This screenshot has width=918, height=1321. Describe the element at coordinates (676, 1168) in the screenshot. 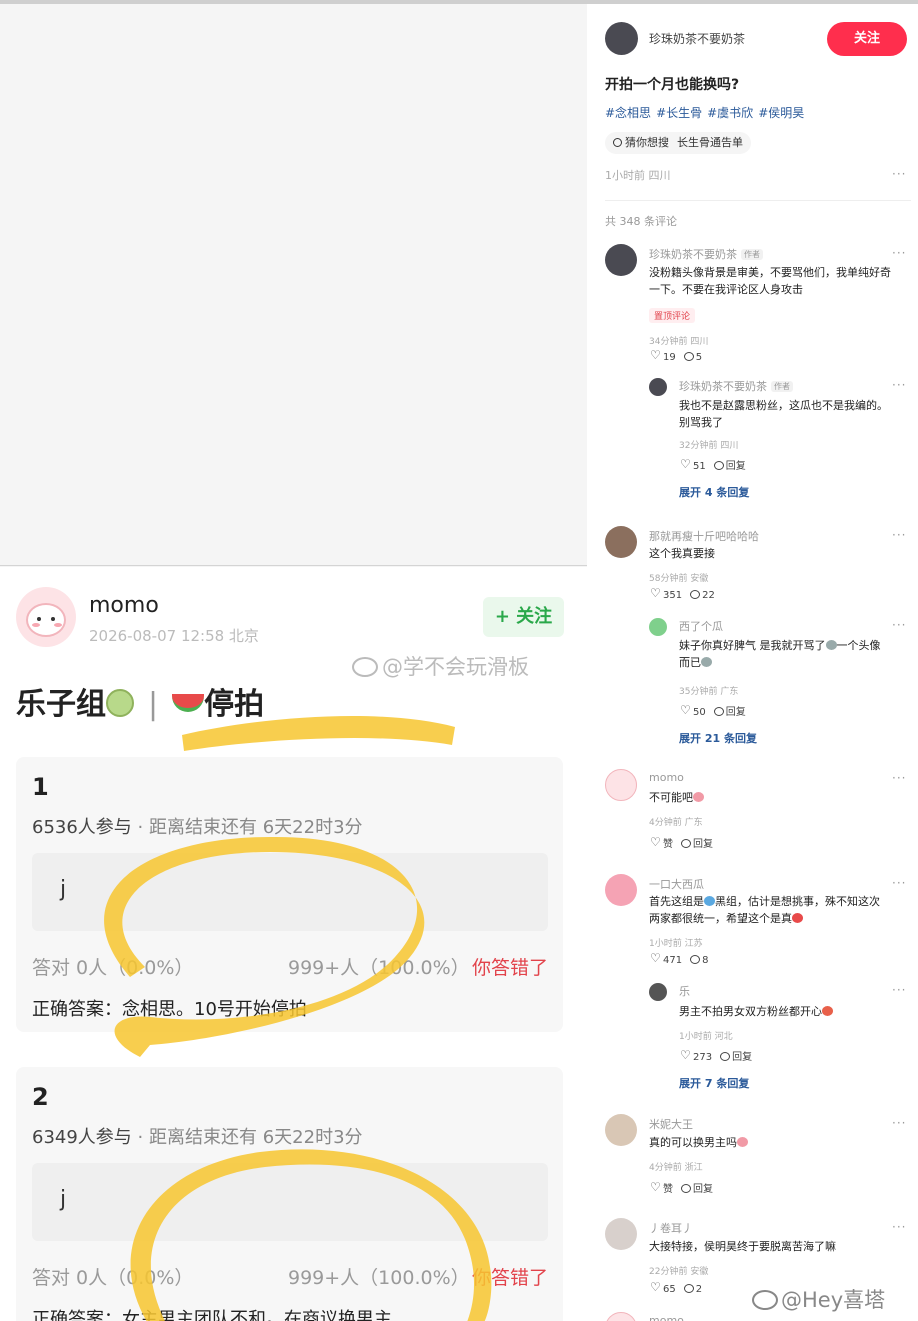

I see `comment-time: 4分钟前 浙江` at that location.